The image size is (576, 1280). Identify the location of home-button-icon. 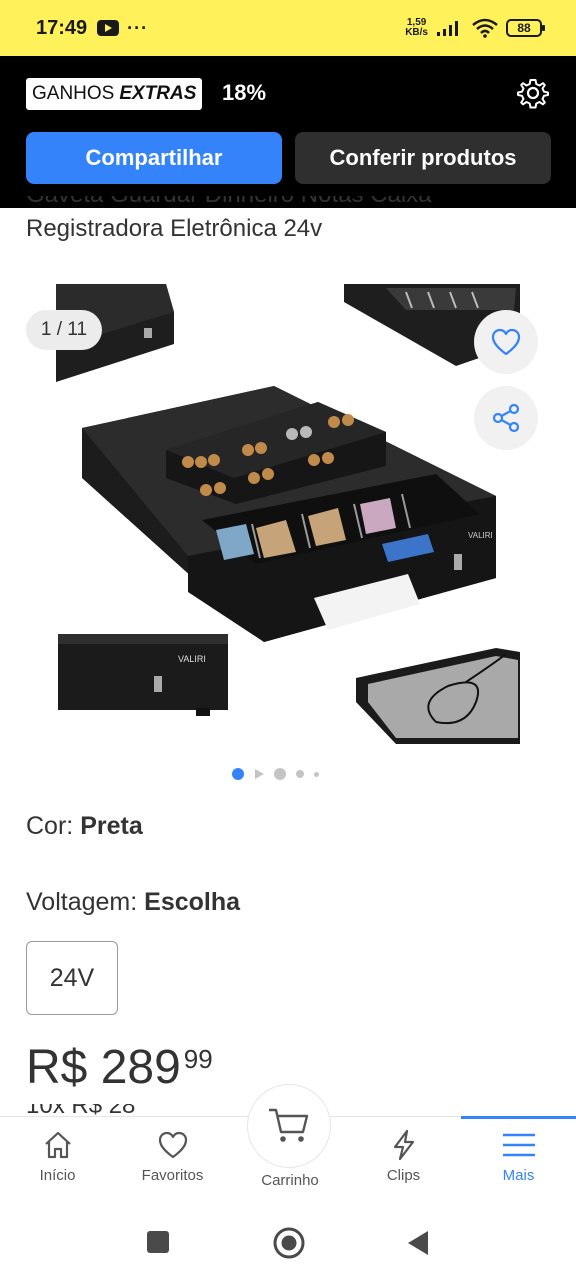
(289, 1243).